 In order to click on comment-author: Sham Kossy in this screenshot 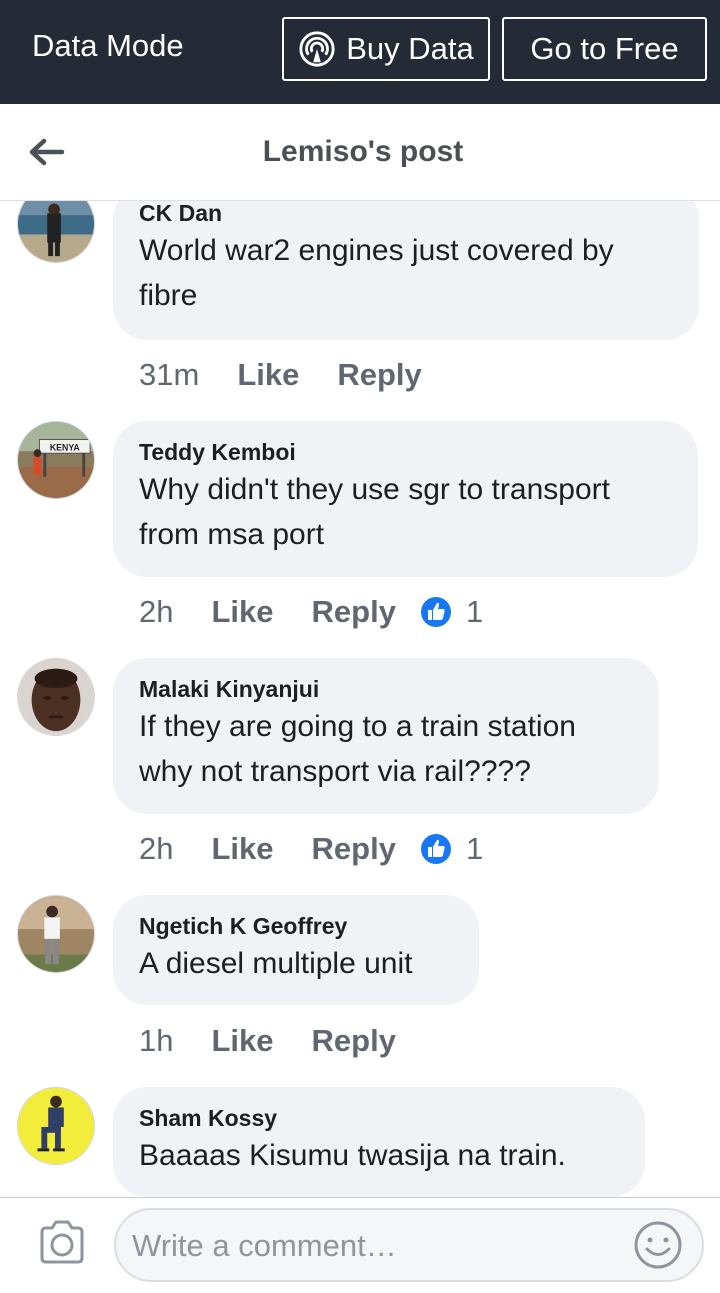, I will do `click(379, 1118)`.